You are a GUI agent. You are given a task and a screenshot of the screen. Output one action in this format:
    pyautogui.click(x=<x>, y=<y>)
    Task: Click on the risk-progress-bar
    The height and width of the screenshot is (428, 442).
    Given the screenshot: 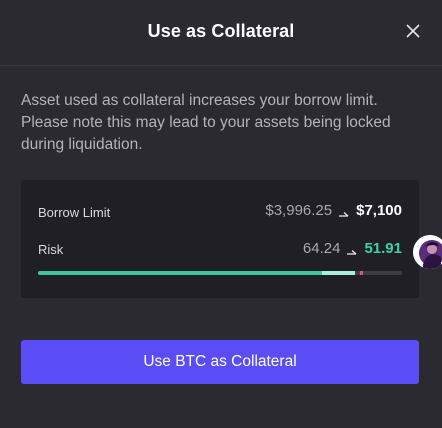 What is the action you would take?
    pyautogui.click(x=220, y=273)
    